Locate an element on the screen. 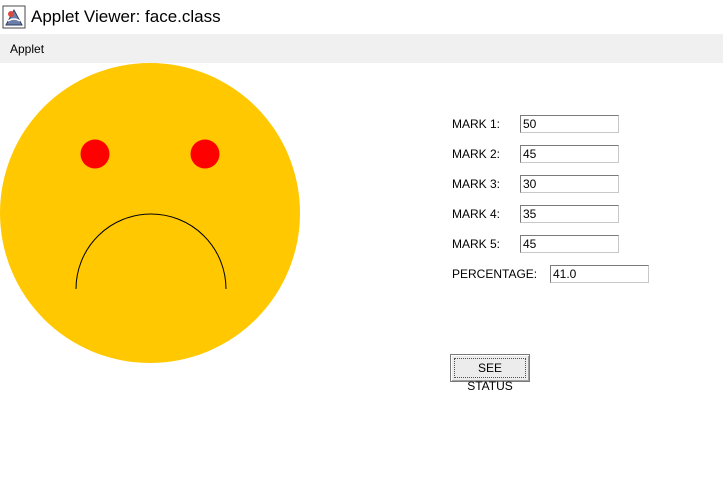 The image size is (723, 503). mark-4-input is located at coordinates (569, 214).